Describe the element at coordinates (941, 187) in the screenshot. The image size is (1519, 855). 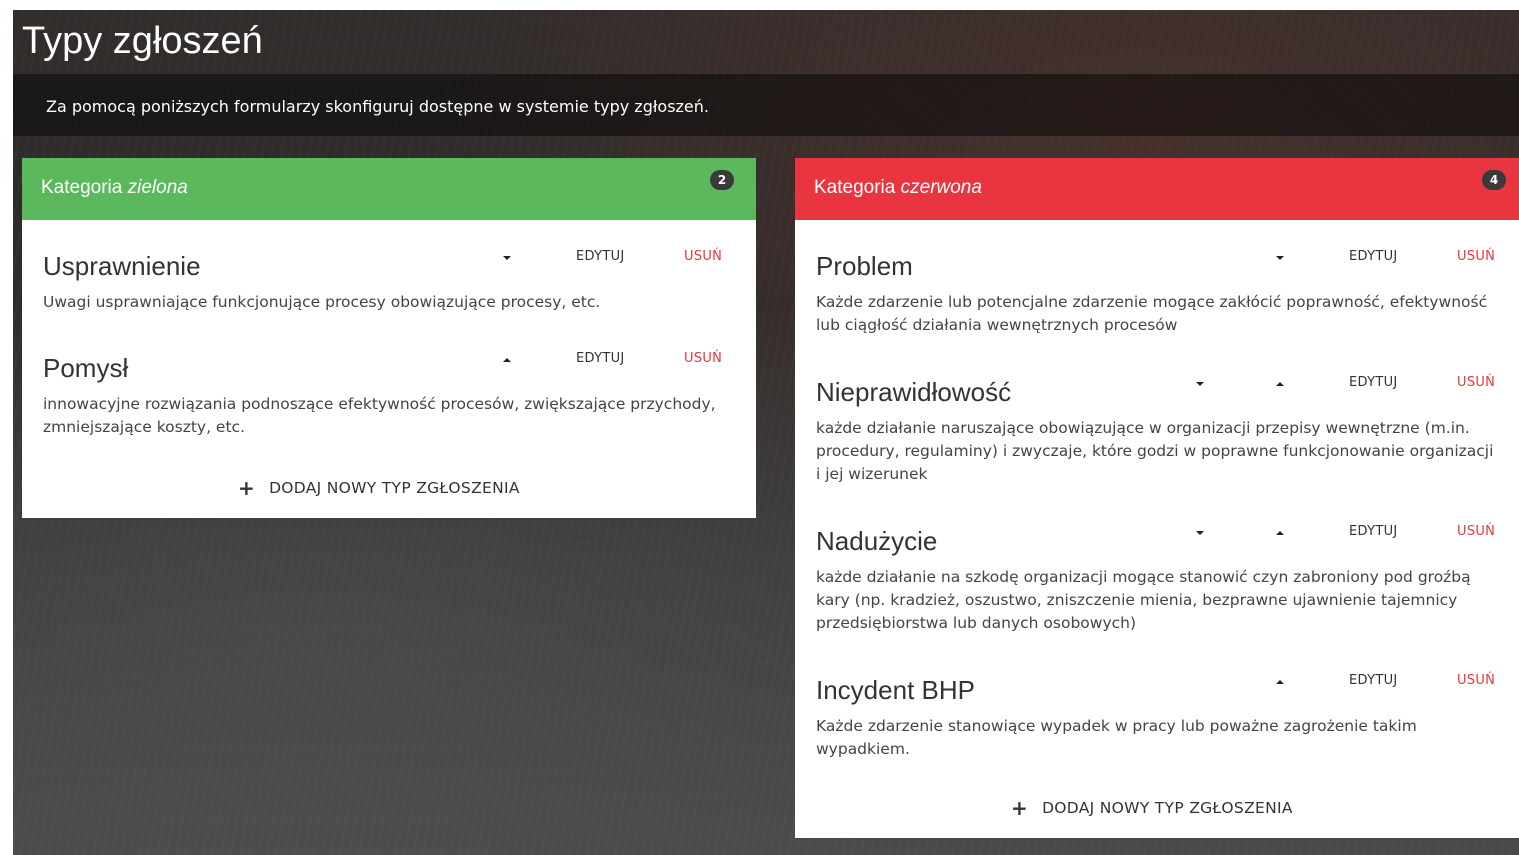
I see `category-label-name: czerwona` at that location.